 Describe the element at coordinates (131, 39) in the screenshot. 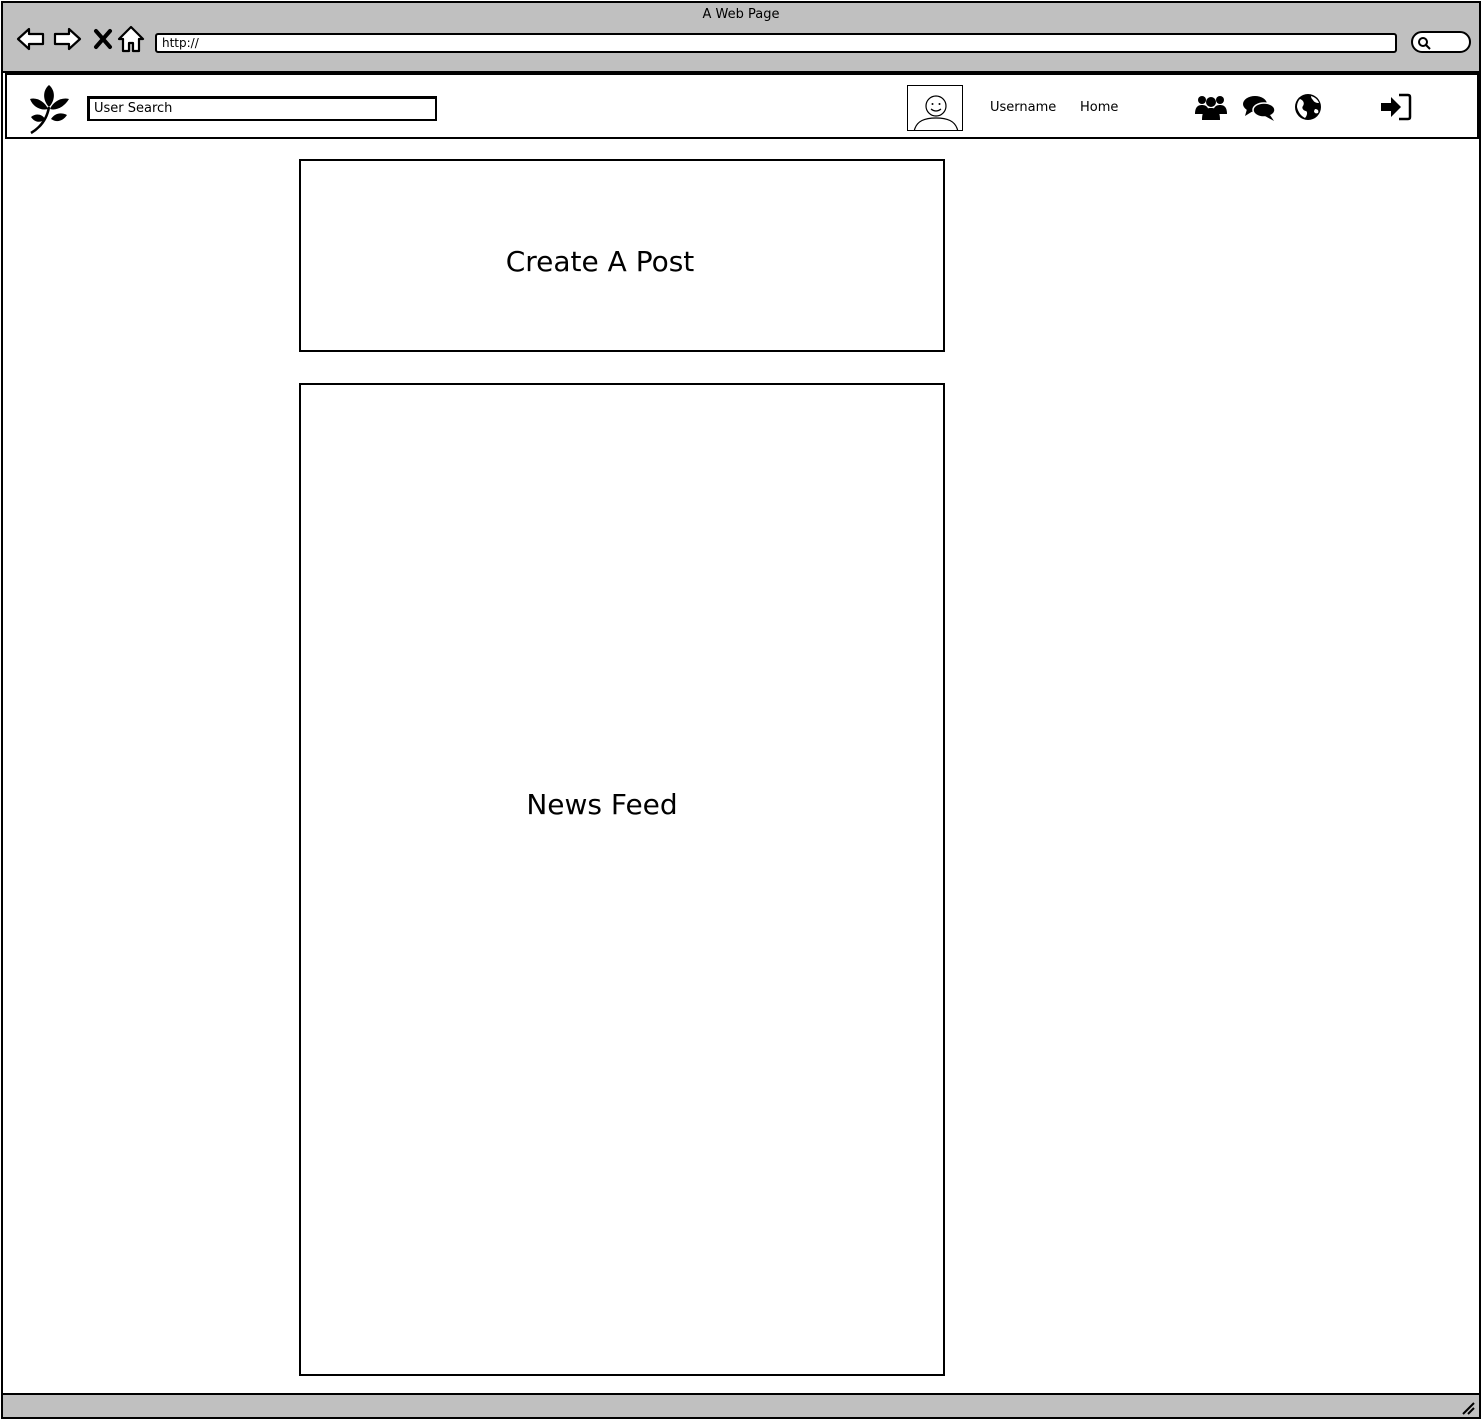

I see `home-icon` at that location.